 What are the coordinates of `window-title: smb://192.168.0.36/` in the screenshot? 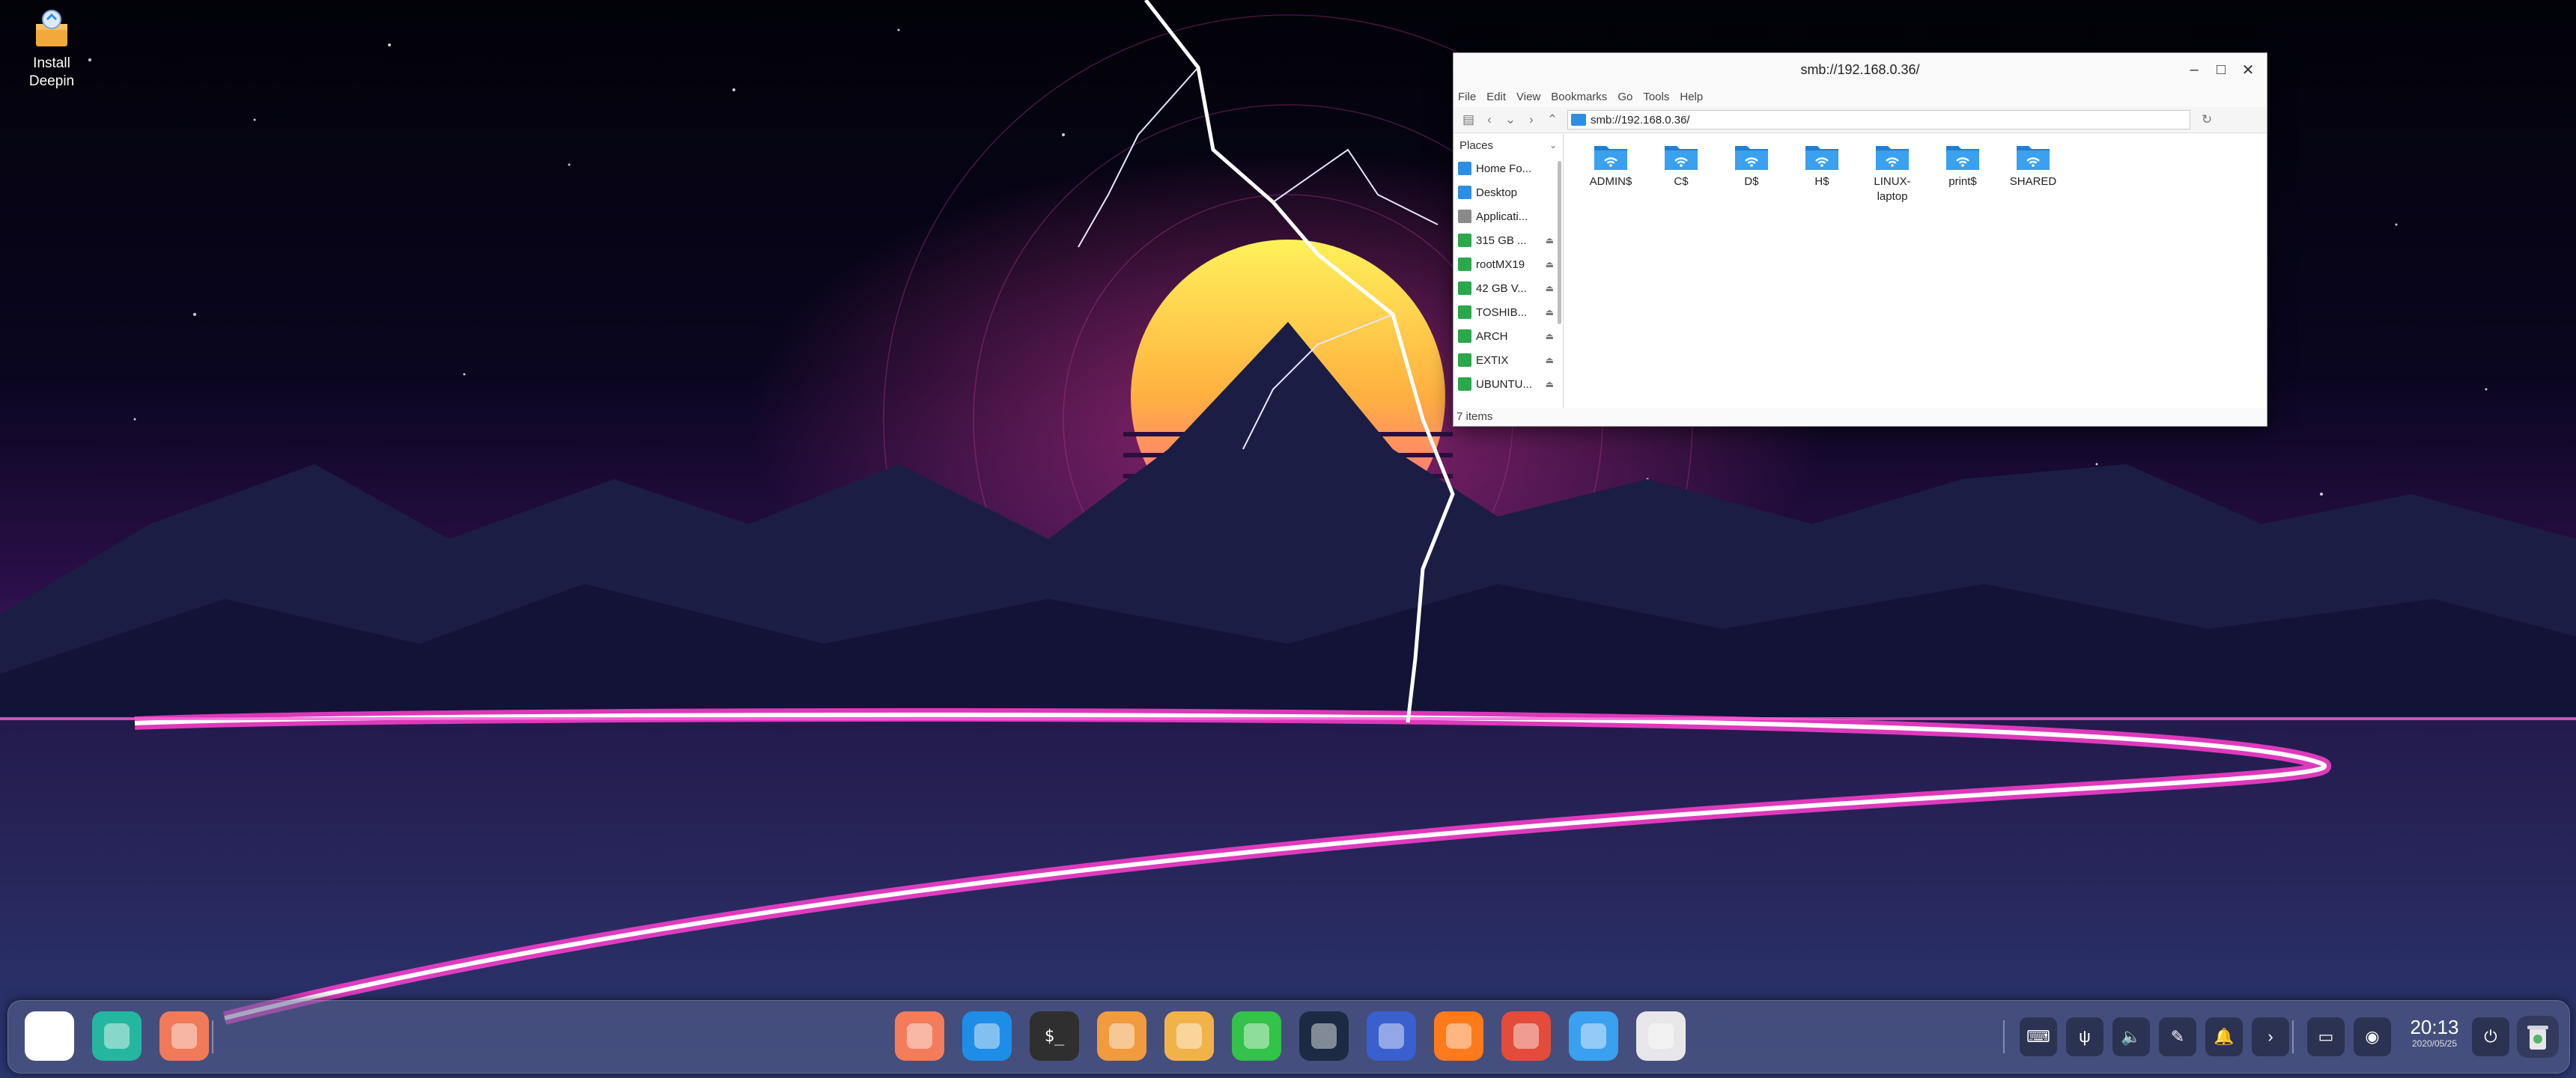 It's located at (1860, 69).